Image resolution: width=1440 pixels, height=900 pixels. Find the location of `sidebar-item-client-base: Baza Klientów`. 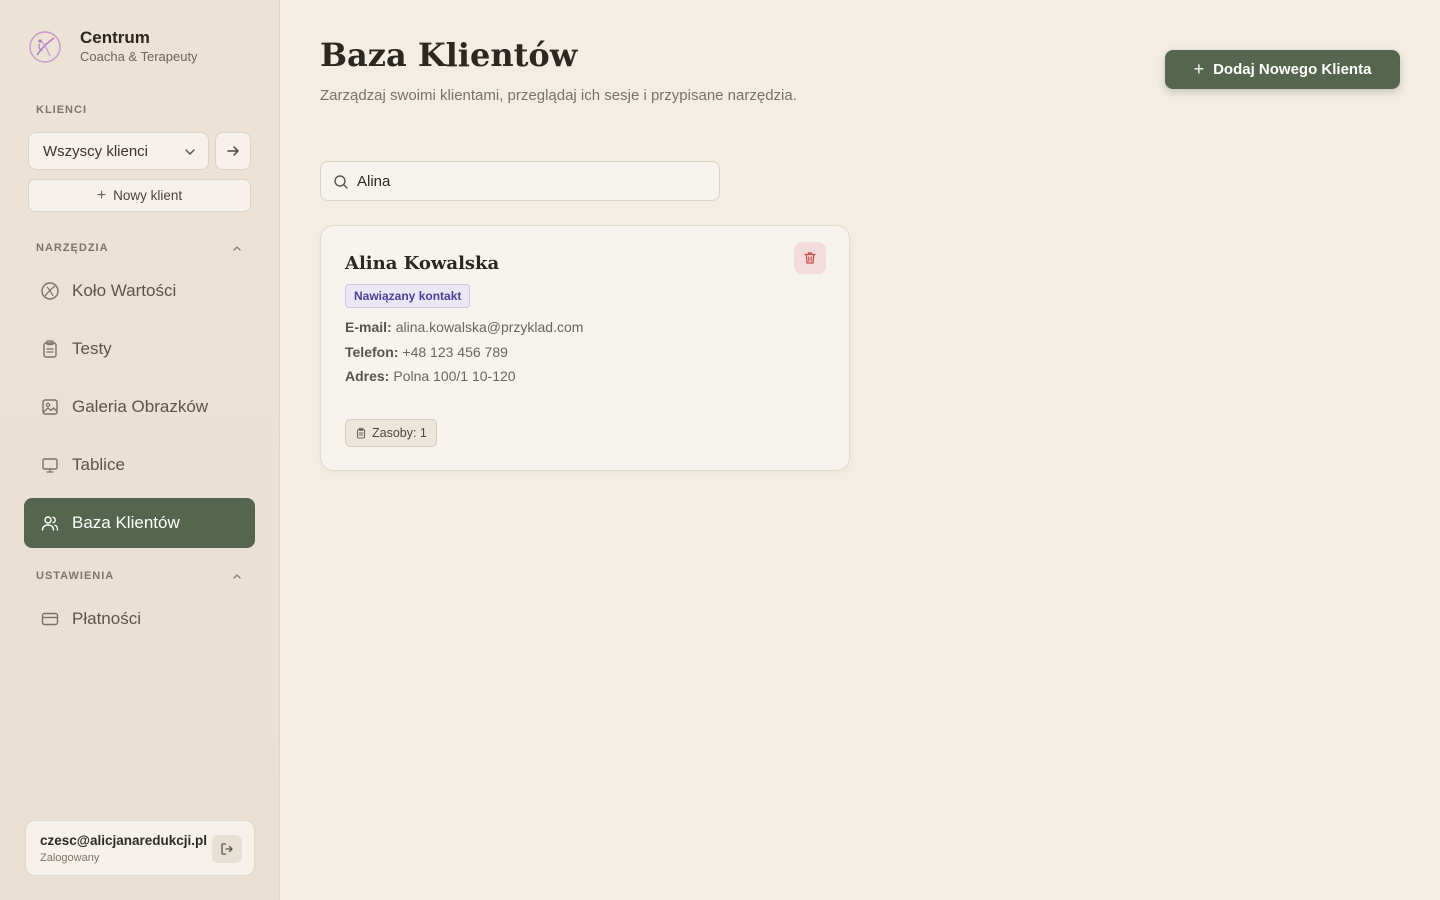

sidebar-item-client-base: Baza Klientów is located at coordinates (139, 523).